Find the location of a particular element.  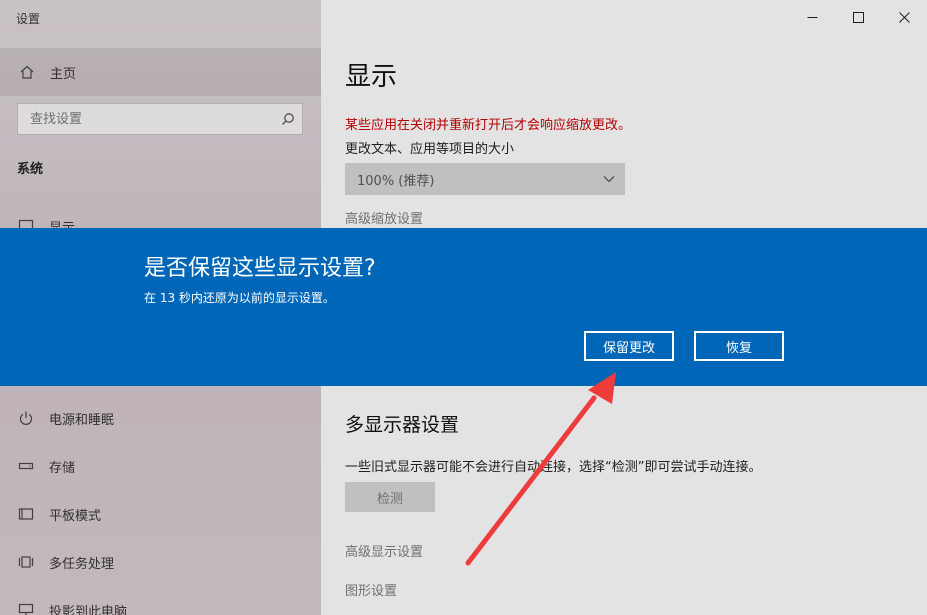

keep-changes-button: 保留更改 is located at coordinates (629, 346).